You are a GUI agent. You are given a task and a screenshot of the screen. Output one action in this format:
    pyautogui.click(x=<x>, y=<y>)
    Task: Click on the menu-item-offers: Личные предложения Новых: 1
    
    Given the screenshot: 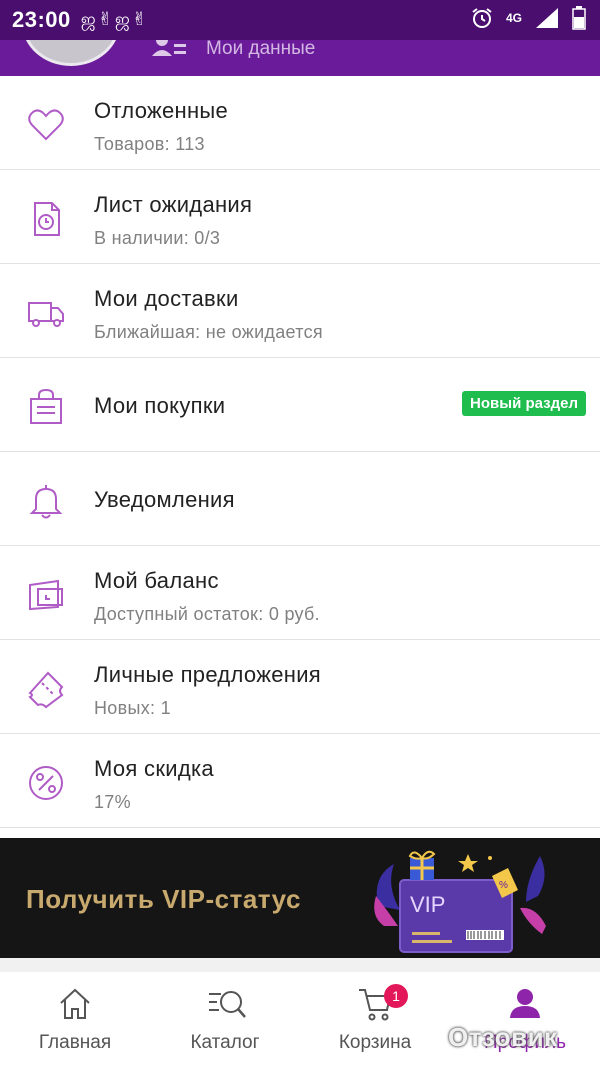 What is the action you would take?
    pyautogui.click(x=300, y=687)
    